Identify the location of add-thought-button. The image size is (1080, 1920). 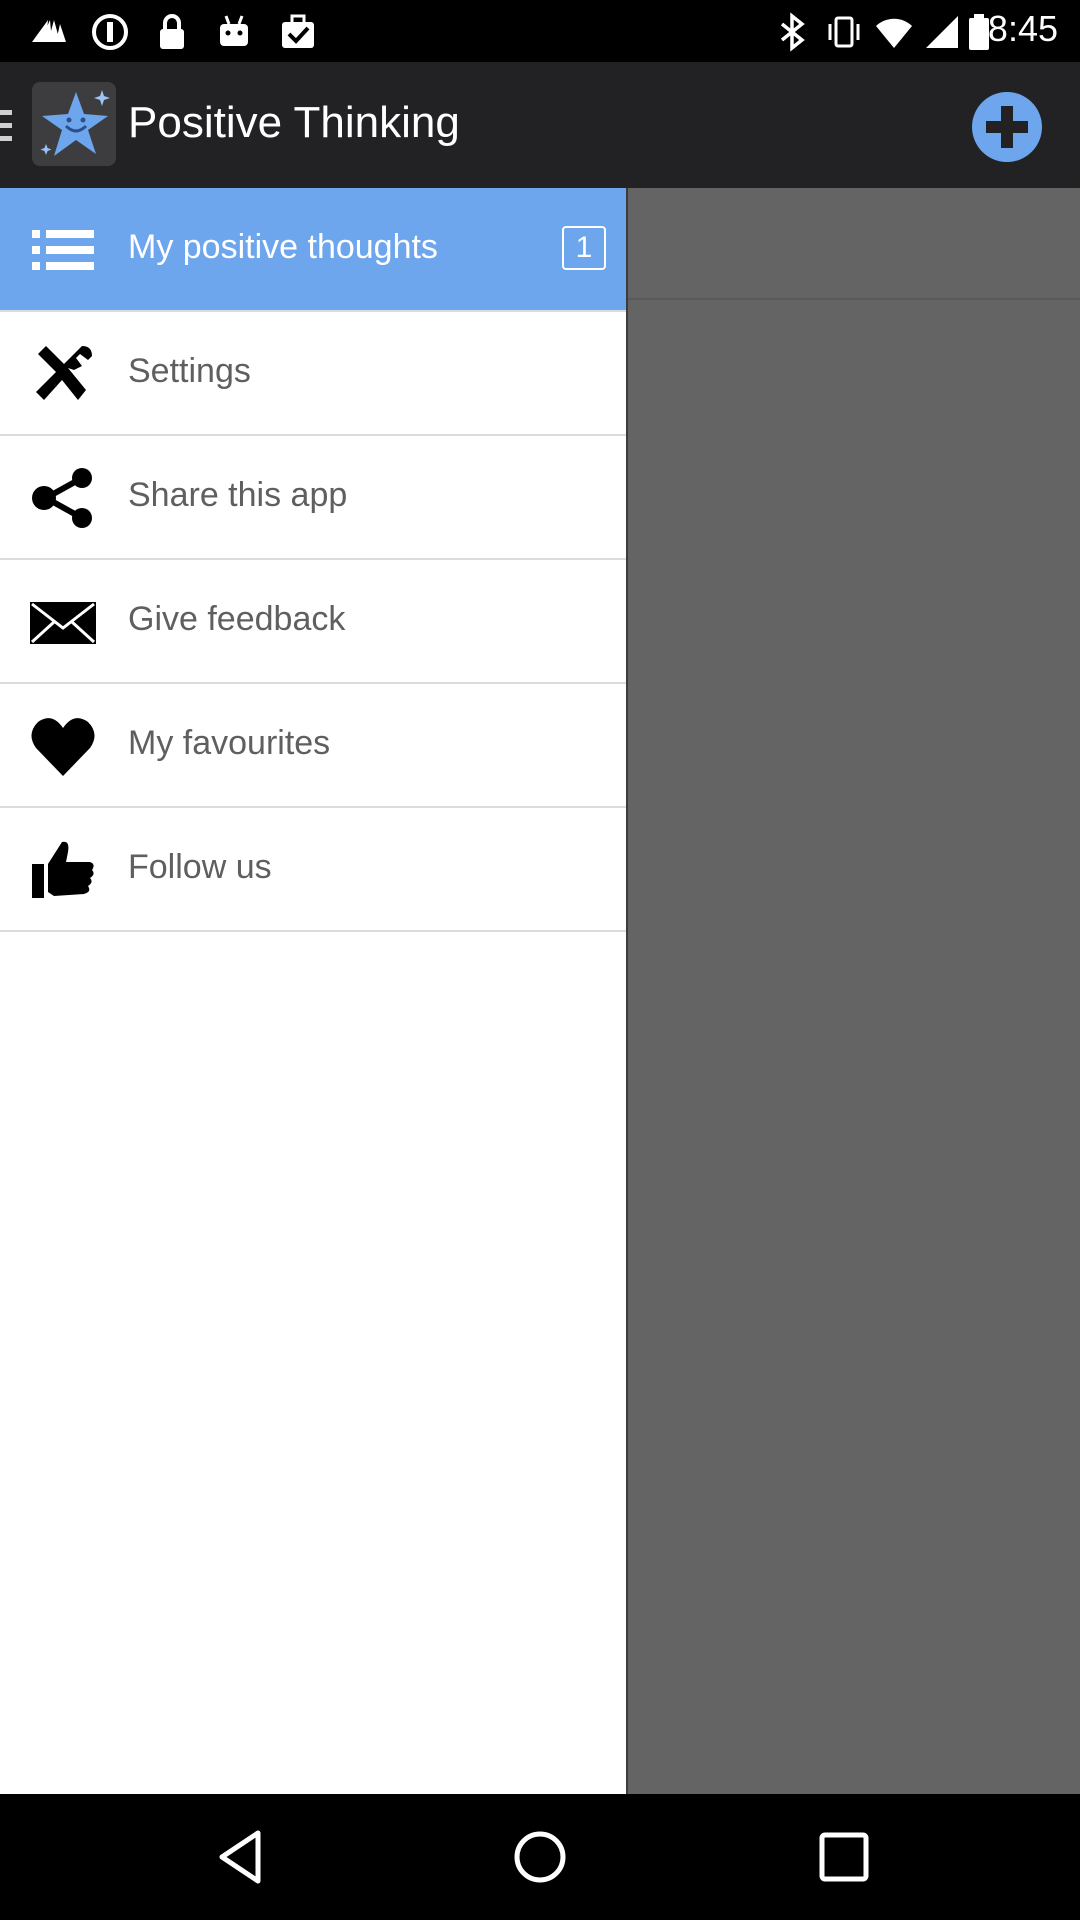
(1007, 127).